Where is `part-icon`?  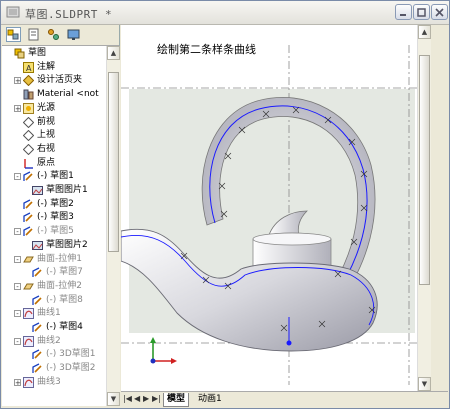
part-icon is located at coordinates (19, 53).